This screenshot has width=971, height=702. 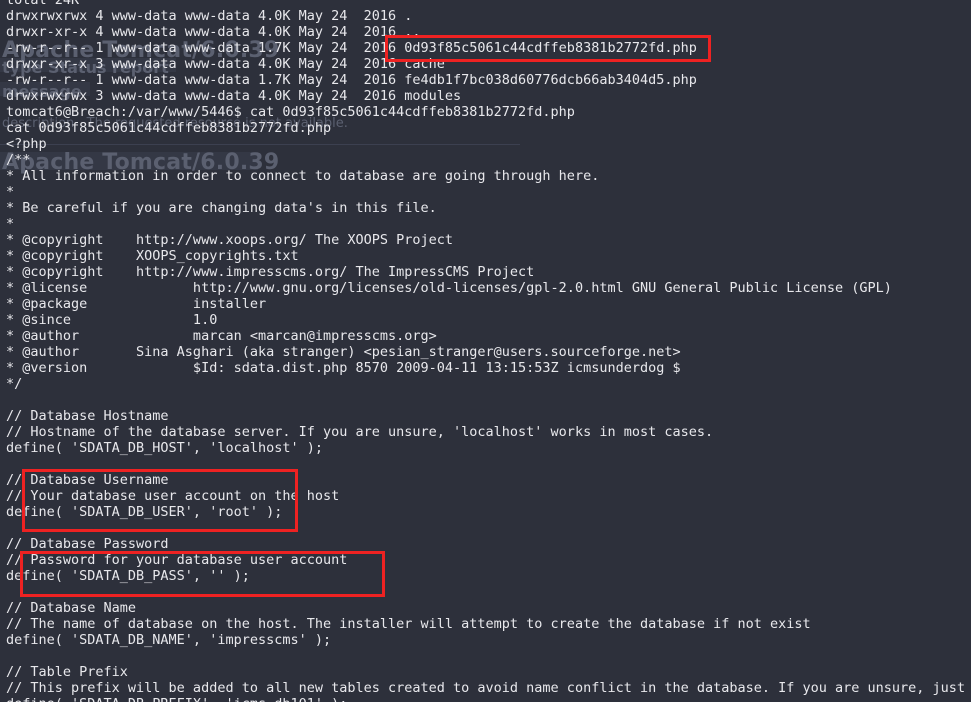 What do you see at coordinates (43, 4) in the screenshot?
I see `terminal-line: total 24K` at bounding box center [43, 4].